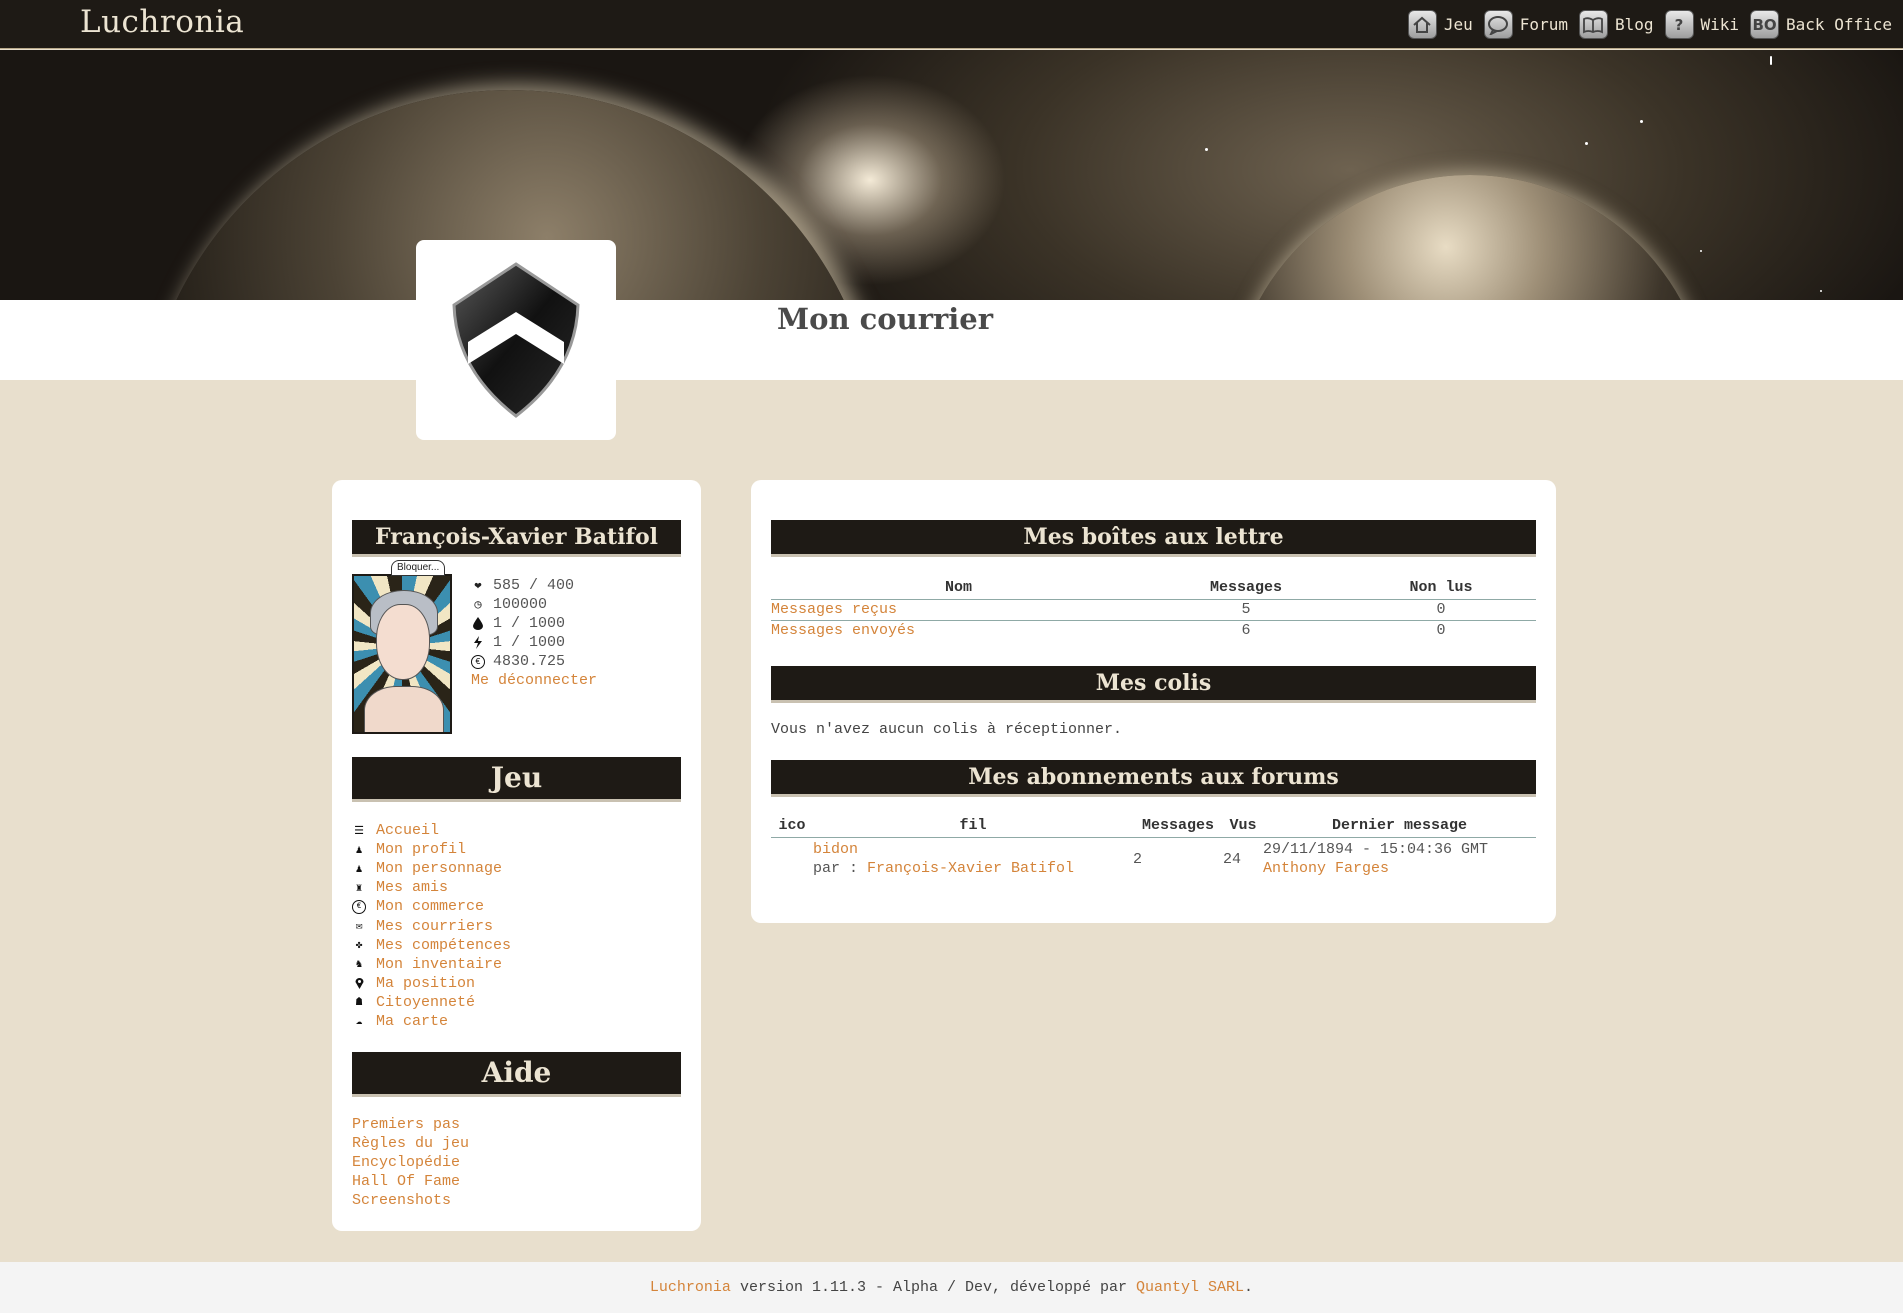 The width and height of the screenshot is (1903, 1313). What do you see at coordinates (885, 319) in the screenshot?
I see `page-title: Mon courrier` at bounding box center [885, 319].